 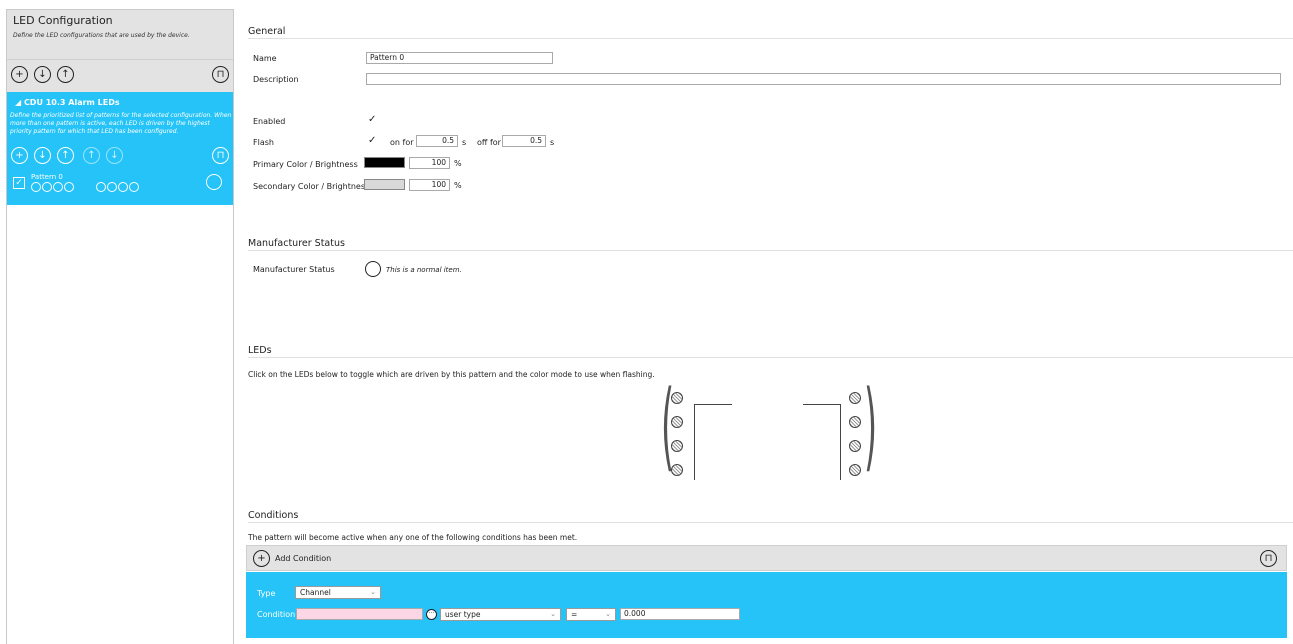 I want to click on manufacturer-status-text: This is a normal item., so click(x=424, y=270).